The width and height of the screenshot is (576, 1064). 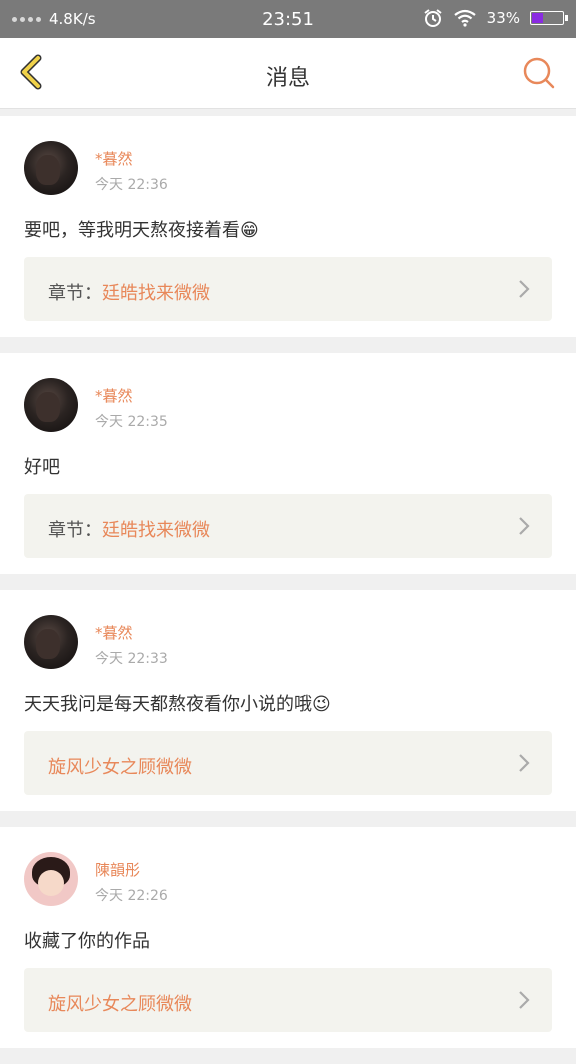 I want to click on wifi-icon, so click(x=464, y=18).